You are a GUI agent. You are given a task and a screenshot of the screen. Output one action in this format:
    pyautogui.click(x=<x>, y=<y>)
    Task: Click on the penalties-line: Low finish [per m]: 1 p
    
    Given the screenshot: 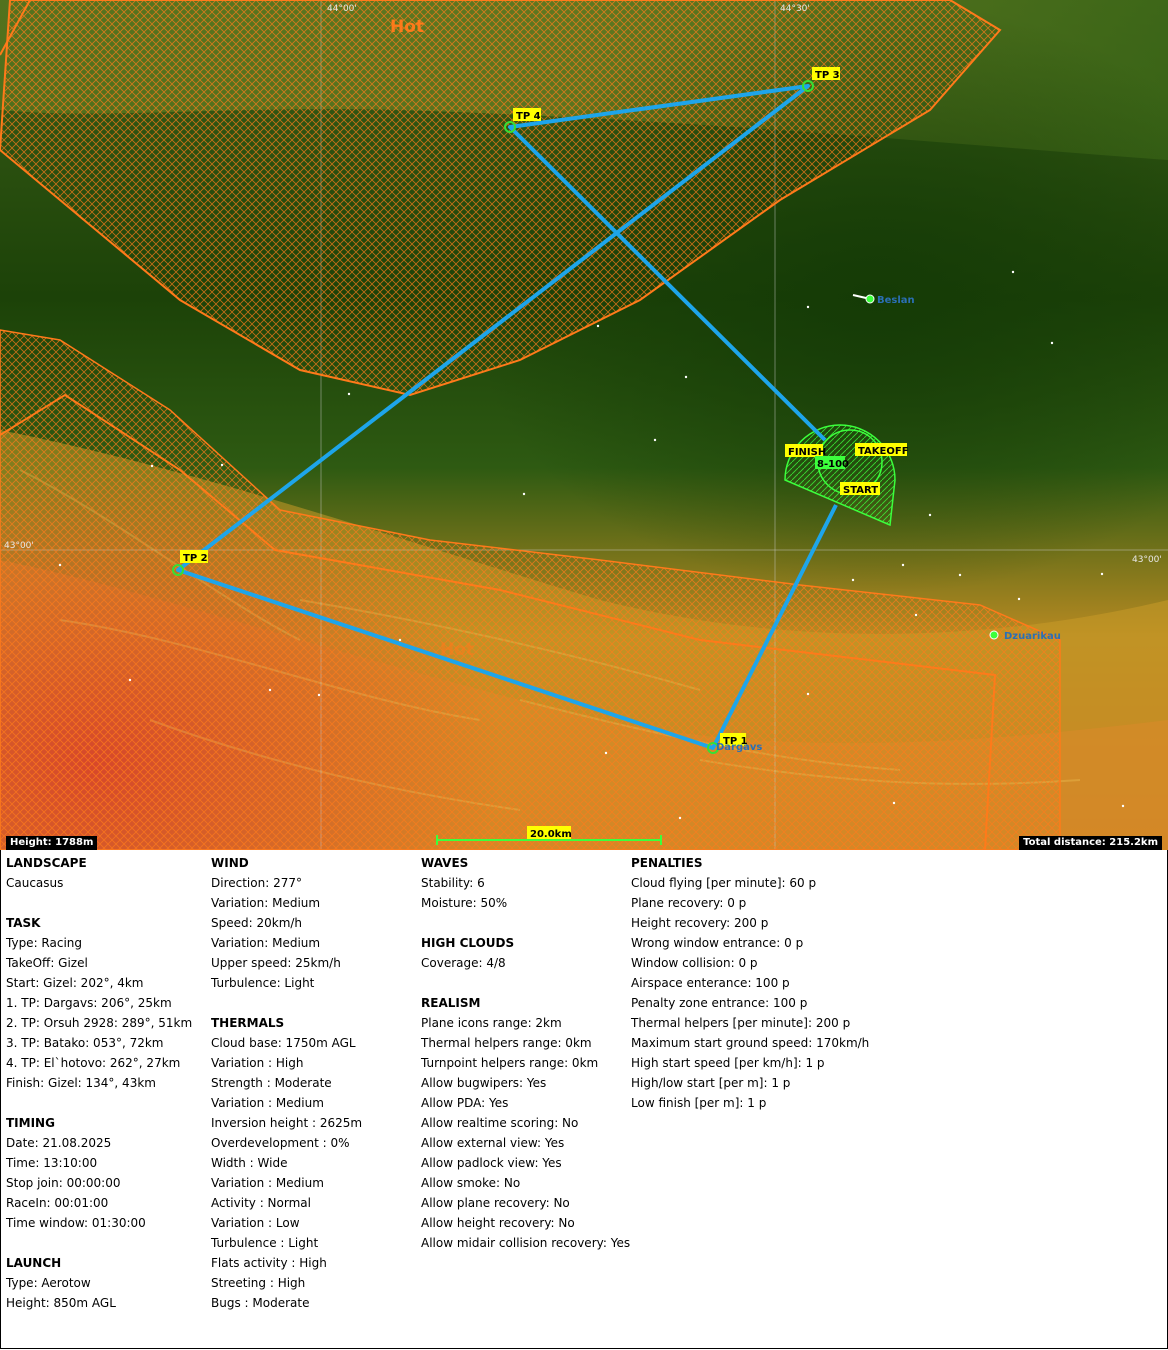 What is the action you would take?
    pyautogui.click(x=699, y=1103)
    